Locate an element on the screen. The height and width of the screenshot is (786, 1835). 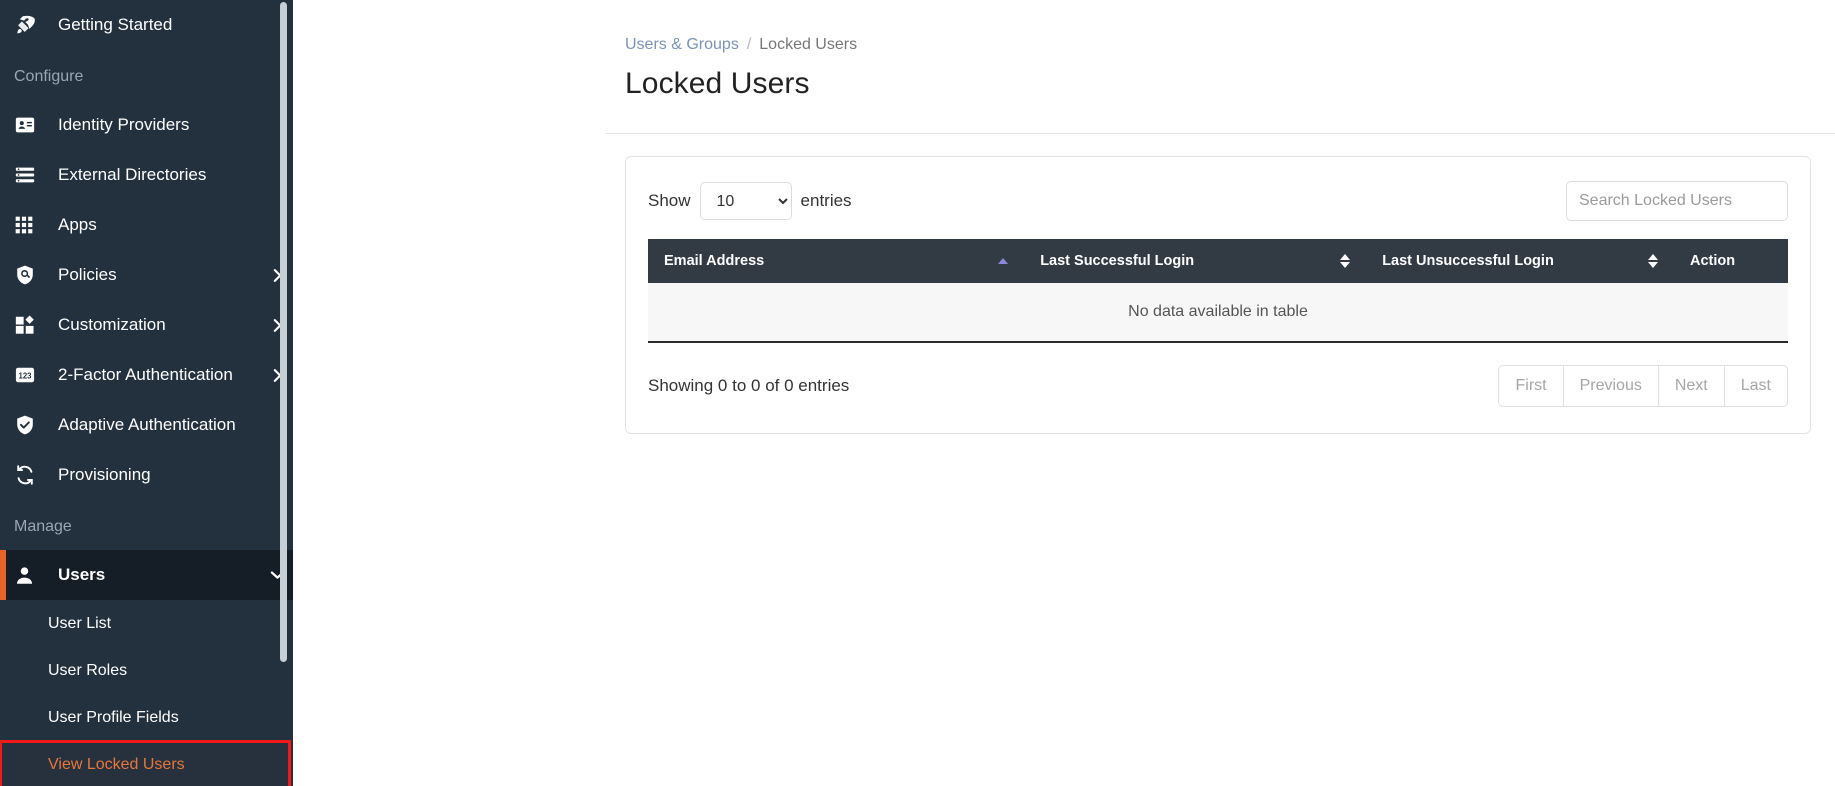
sidebar-item-identity-providers: Identity Providers is located at coordinates (146, 125).